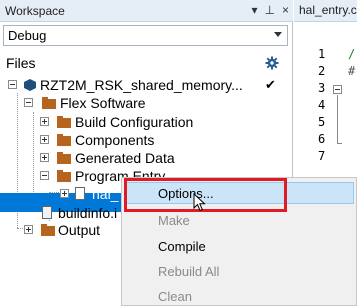 The width and height of the screenshot is (357, 306). Describe the element at coordinates (188, 271) in the screenshot. I see `menu-item-rebuild-all: Rebuild All` at that location.